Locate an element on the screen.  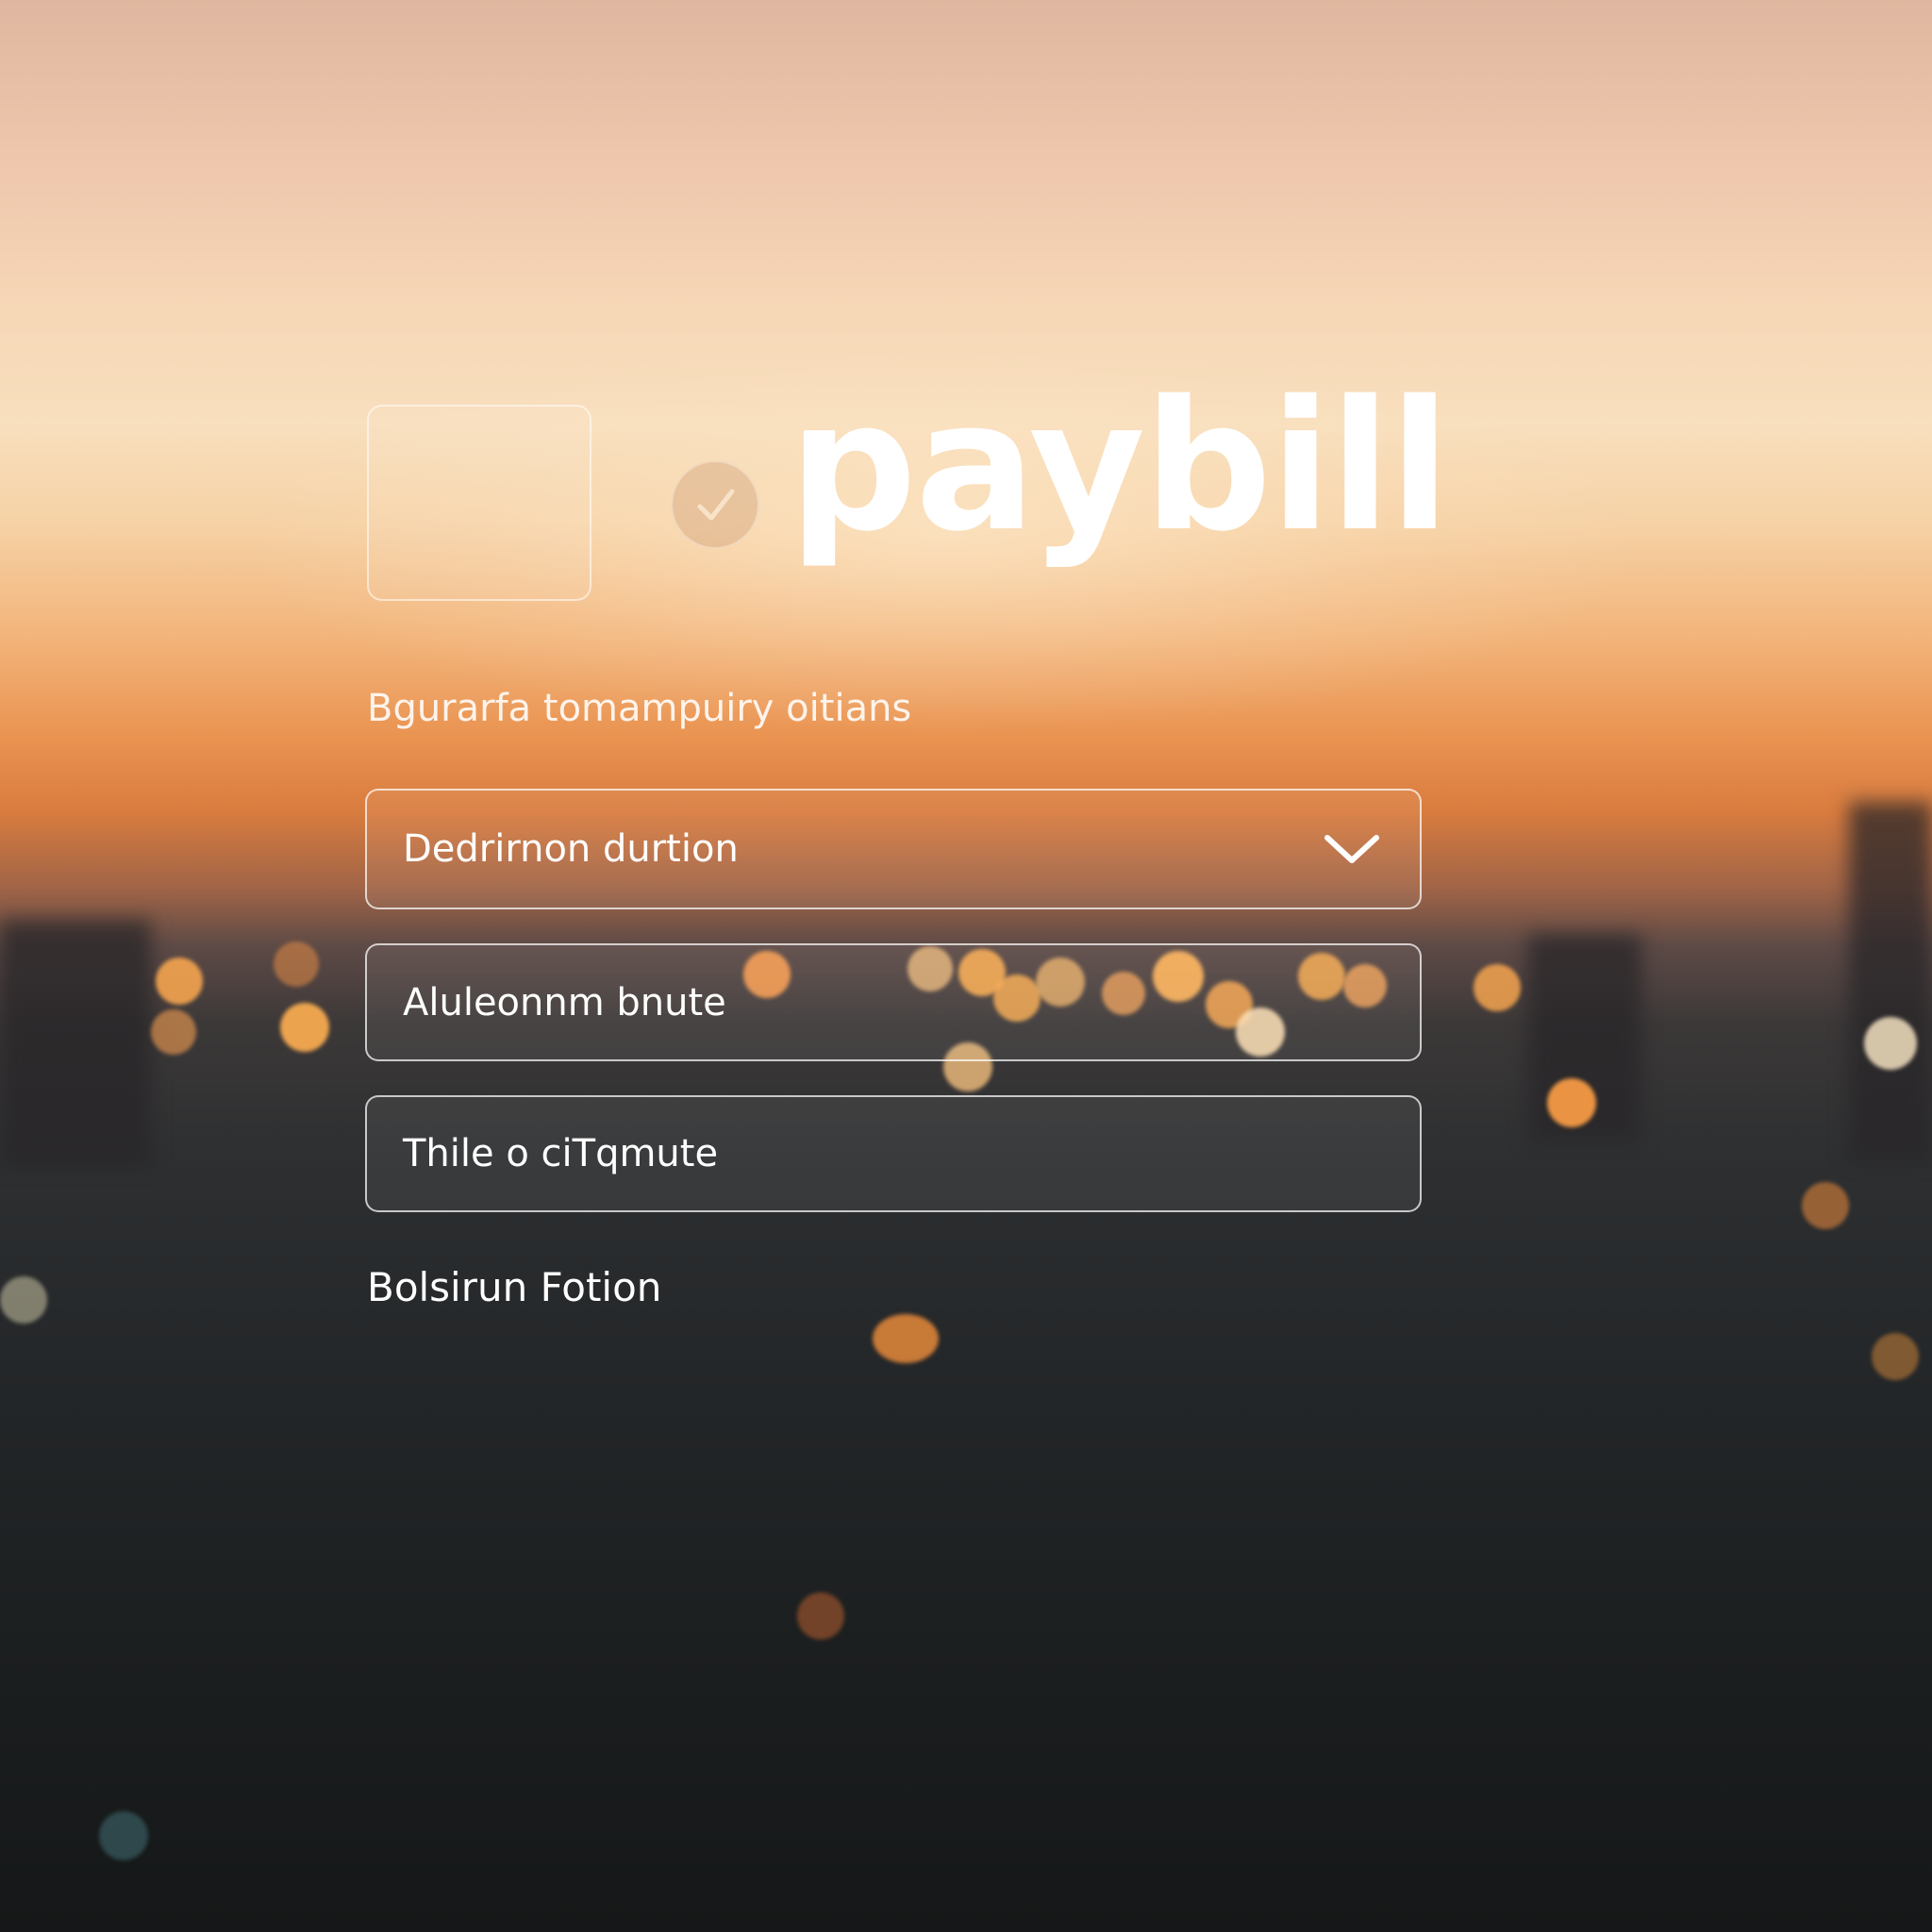
section-heading: Bgurarfa tomampuiry oitians is located at coordinates (639, 708).